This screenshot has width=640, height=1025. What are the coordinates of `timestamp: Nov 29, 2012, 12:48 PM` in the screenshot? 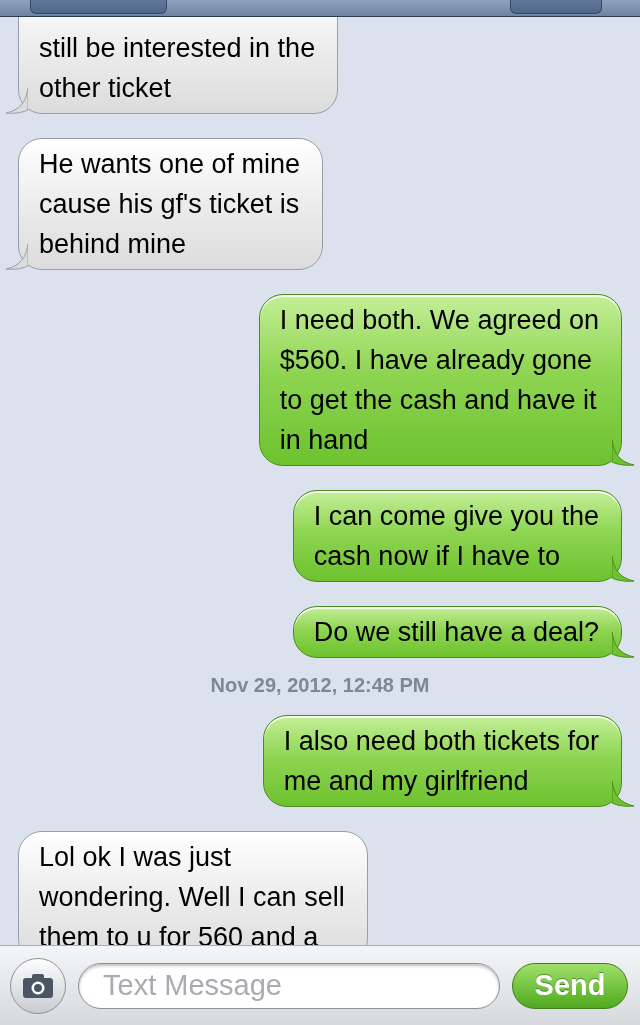 It's located at (320, 685).